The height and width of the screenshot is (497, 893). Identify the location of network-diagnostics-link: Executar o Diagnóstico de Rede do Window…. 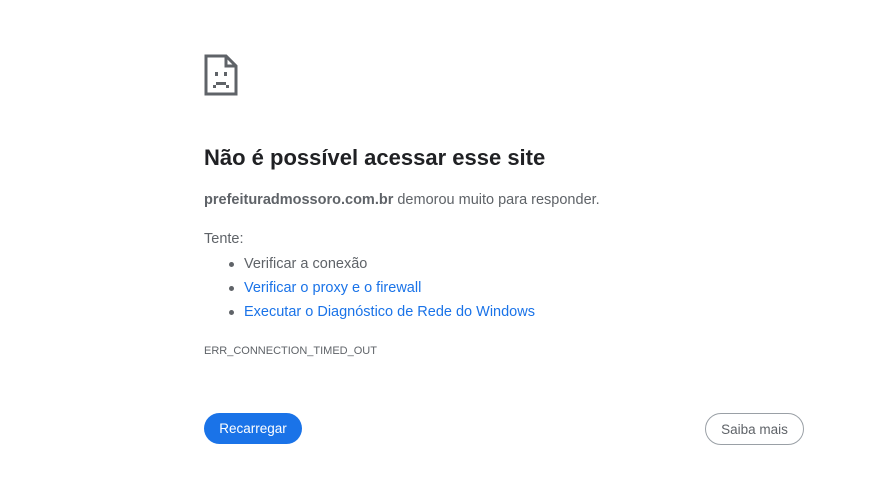
(389, 312).